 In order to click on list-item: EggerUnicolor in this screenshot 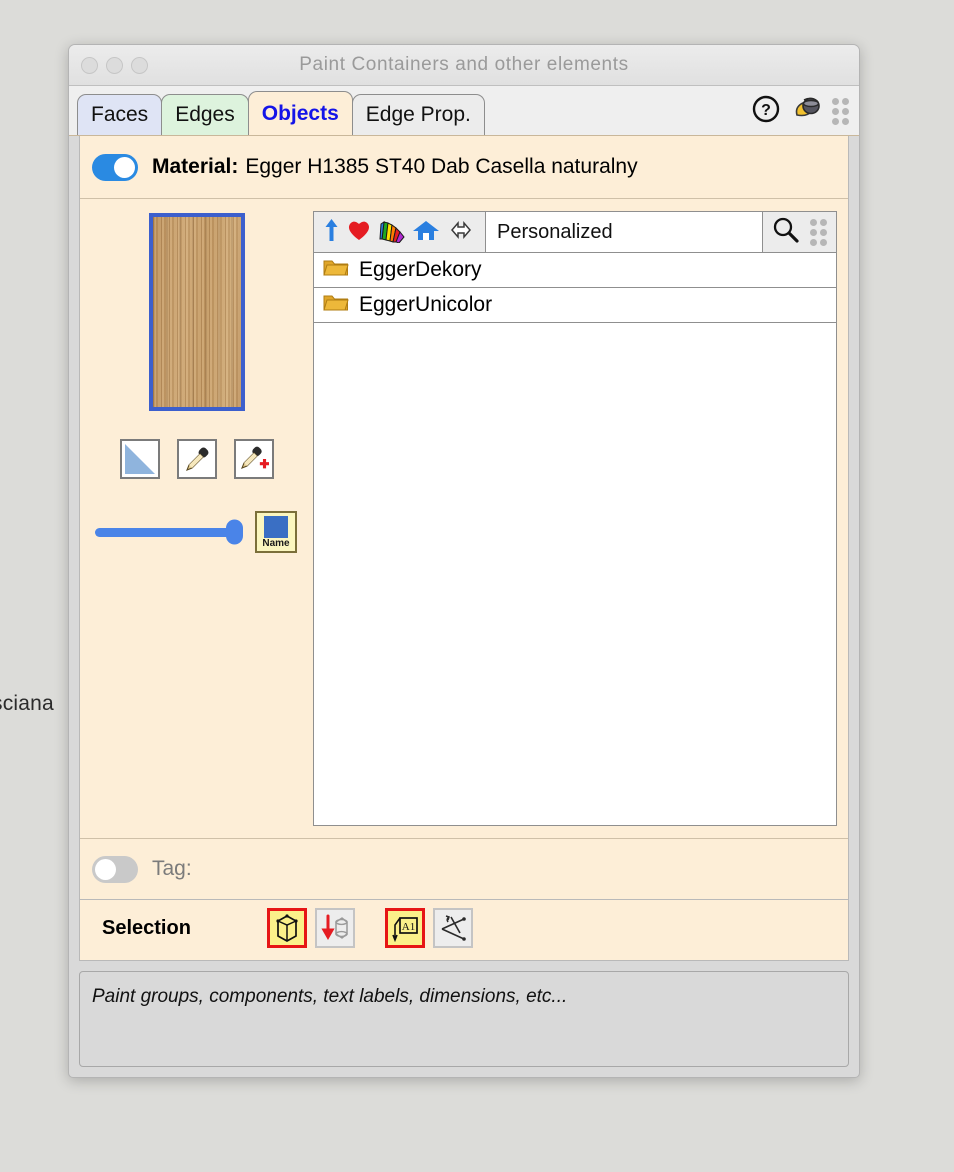, I will do `click(575, 305)`.